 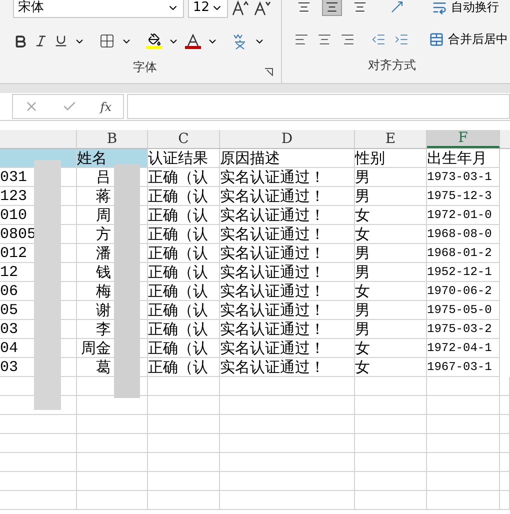 What do you see at coordinates (241, 8) in the screenshot?
I see `grow-font-icon` at bounding box center [241, 8].